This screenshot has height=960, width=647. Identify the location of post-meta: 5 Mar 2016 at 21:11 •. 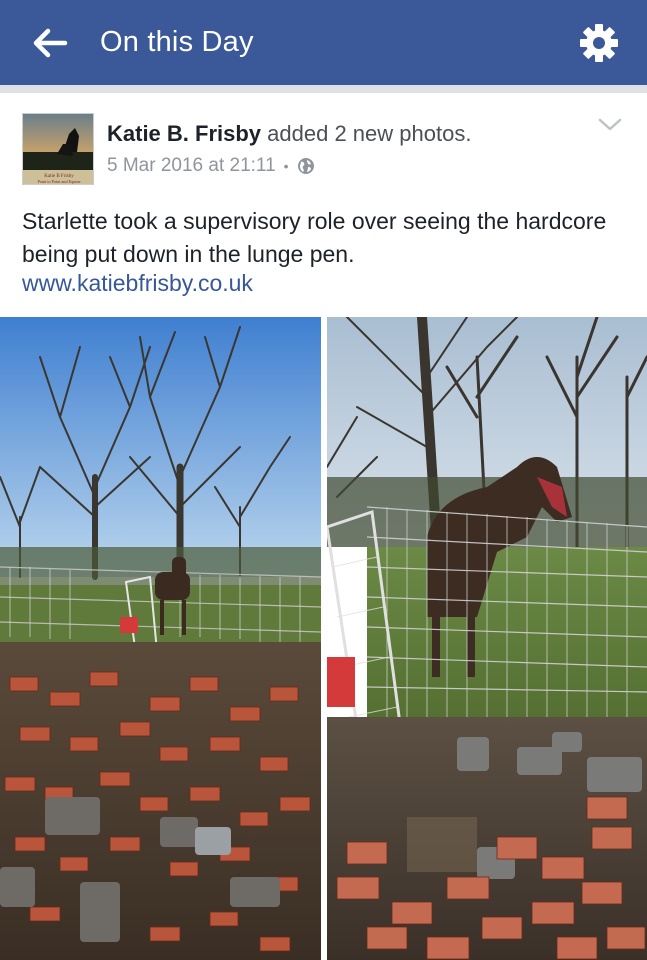
(211, 166).